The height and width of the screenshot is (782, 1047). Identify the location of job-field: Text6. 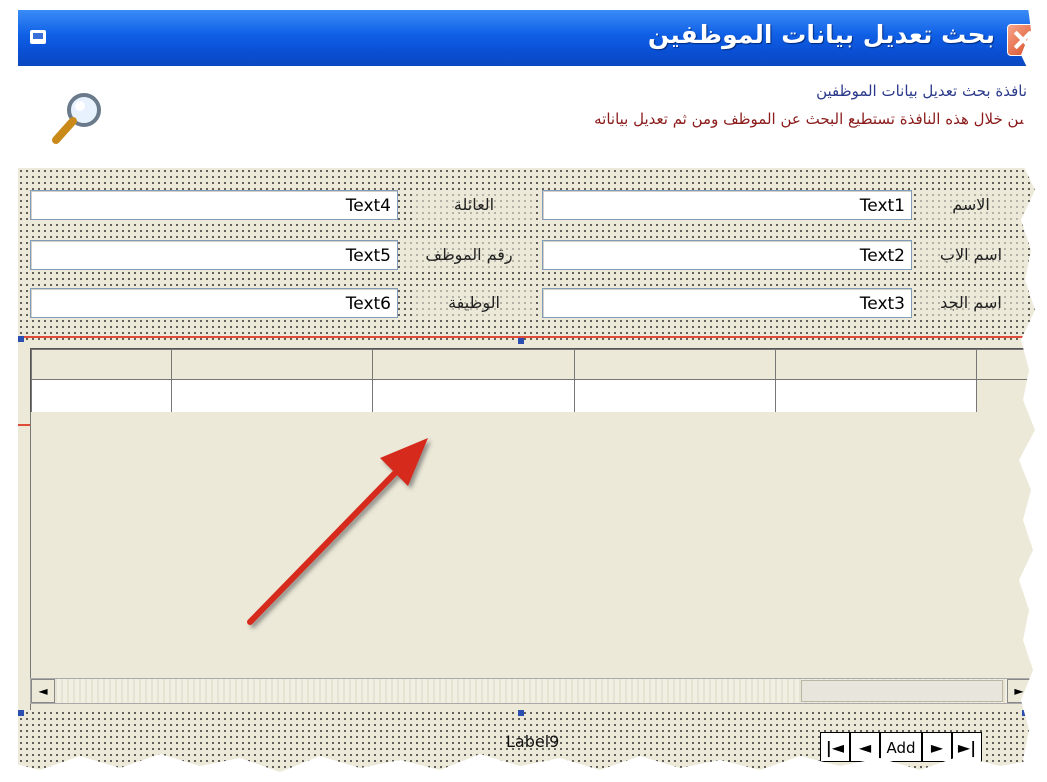
(214, 303).